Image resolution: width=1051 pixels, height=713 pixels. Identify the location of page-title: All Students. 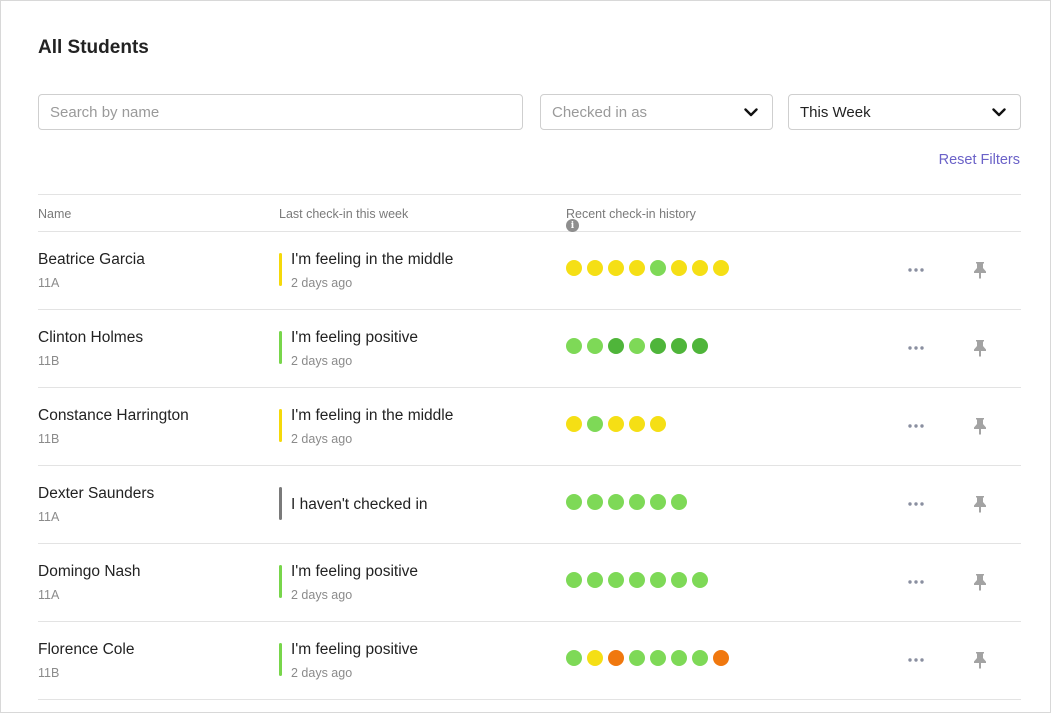
(93, 47).